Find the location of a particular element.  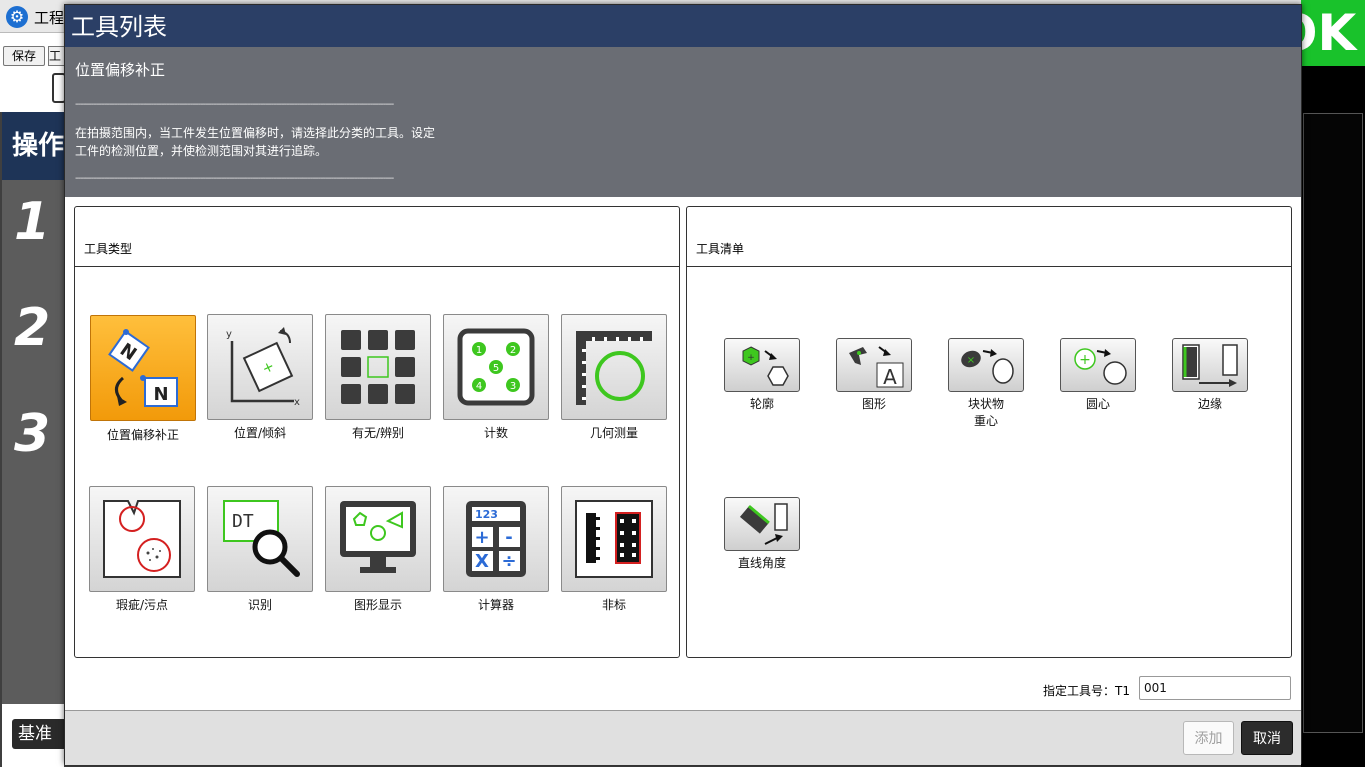

blob-centroid-icon: × is located at coordinates (987, 366).